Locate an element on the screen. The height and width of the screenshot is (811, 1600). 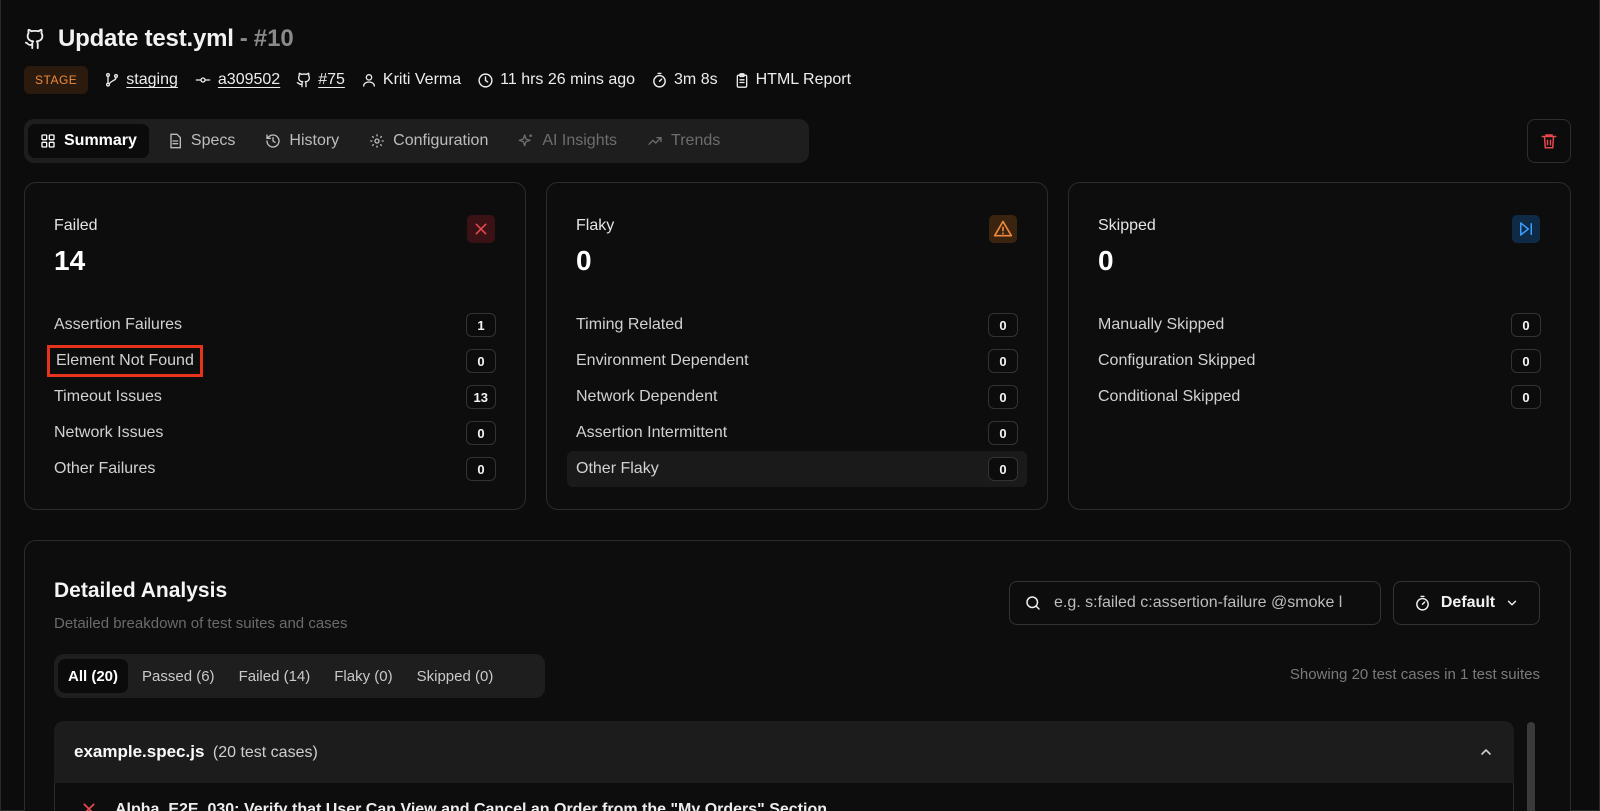
row-count: 1 is located at coordinates (481, 325).